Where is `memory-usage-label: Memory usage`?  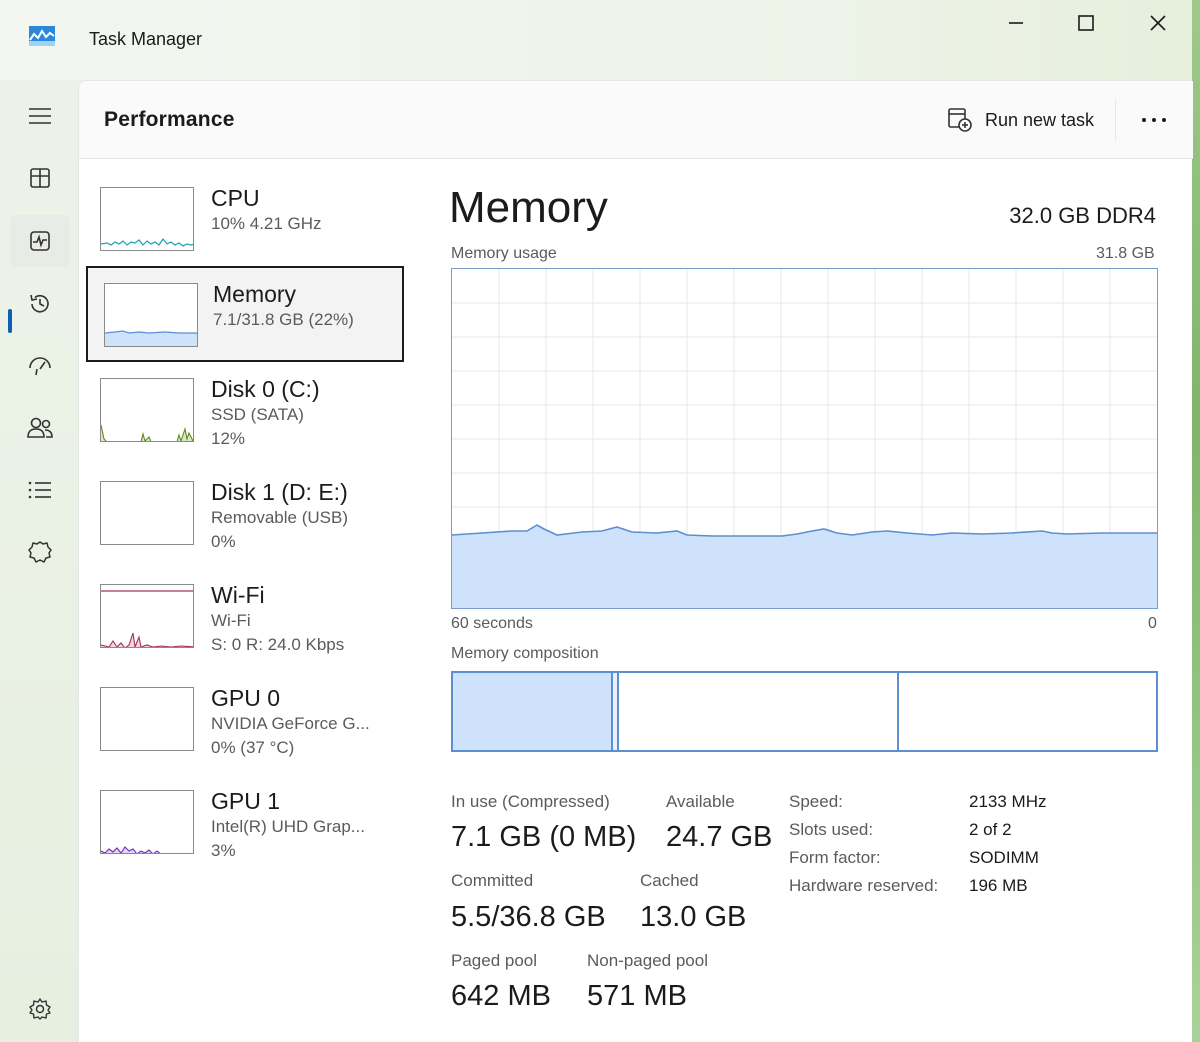
memory-usage-label: Memory usage is located at coordinates (504, 253).